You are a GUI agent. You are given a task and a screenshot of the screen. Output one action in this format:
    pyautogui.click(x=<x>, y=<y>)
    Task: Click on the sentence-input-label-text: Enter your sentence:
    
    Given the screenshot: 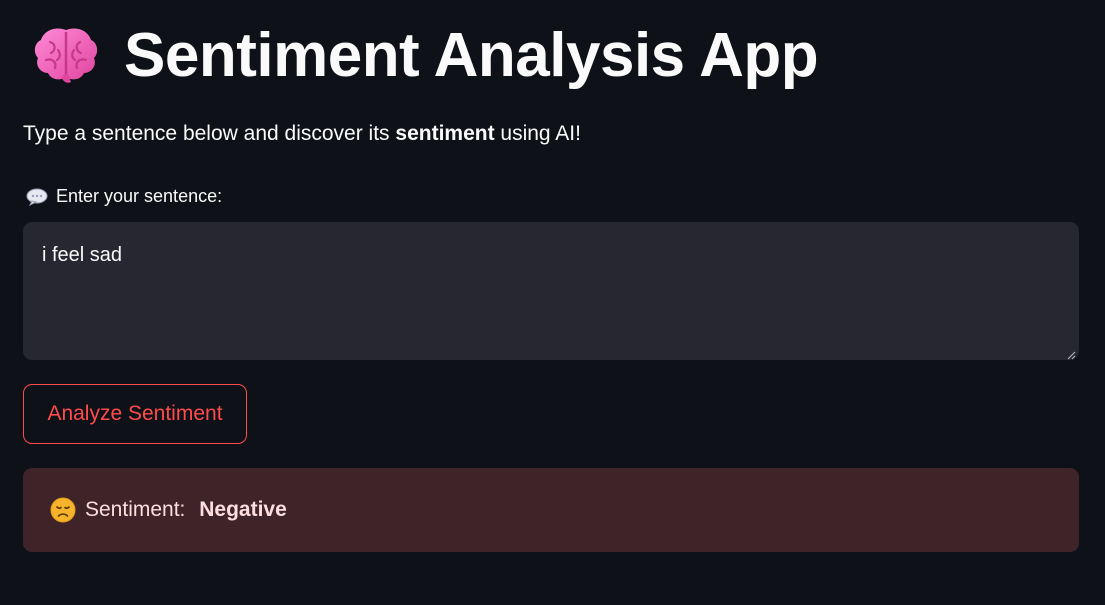 What is the action you would take?
    pyautogui.click(x=139, y=196)
    